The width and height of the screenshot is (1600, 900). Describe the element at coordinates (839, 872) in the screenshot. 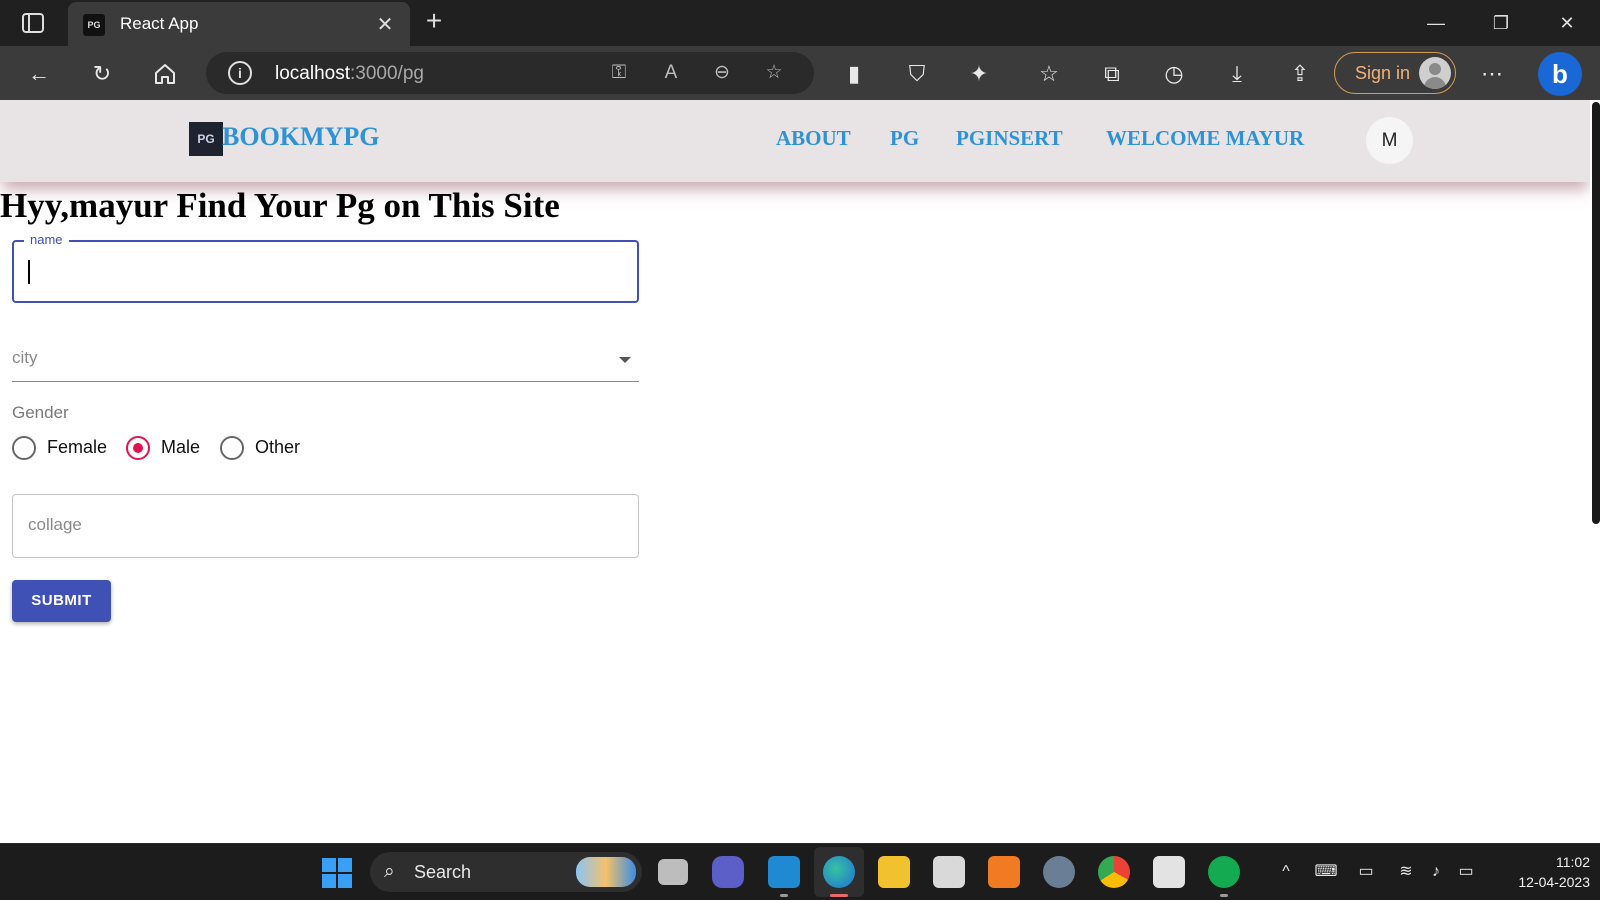

I see `edge-icon` at that location.